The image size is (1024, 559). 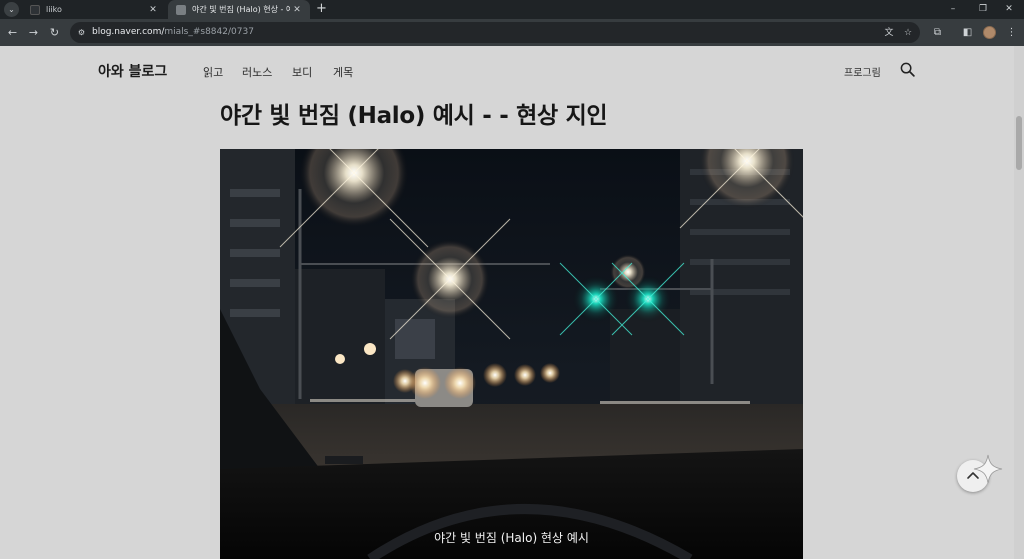 What do you see at coordinates (1019, 143) in the screenshot?
I see `scrollbar-thumb` at bounding box center [1019, 143].